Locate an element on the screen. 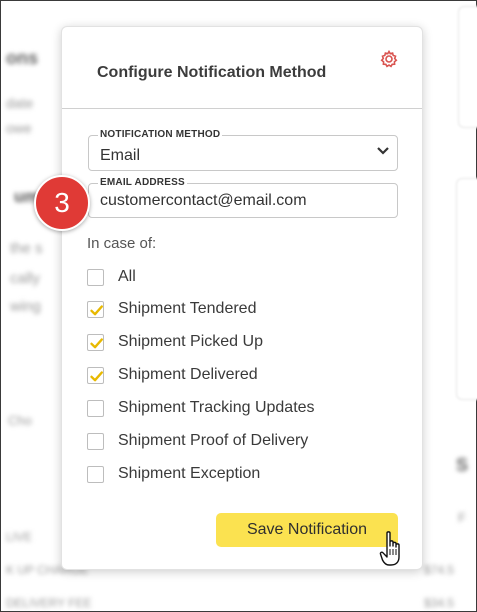 The image size is (477, 612). notification-option: Shipment Picked Up is located at coordinates (175, 342).